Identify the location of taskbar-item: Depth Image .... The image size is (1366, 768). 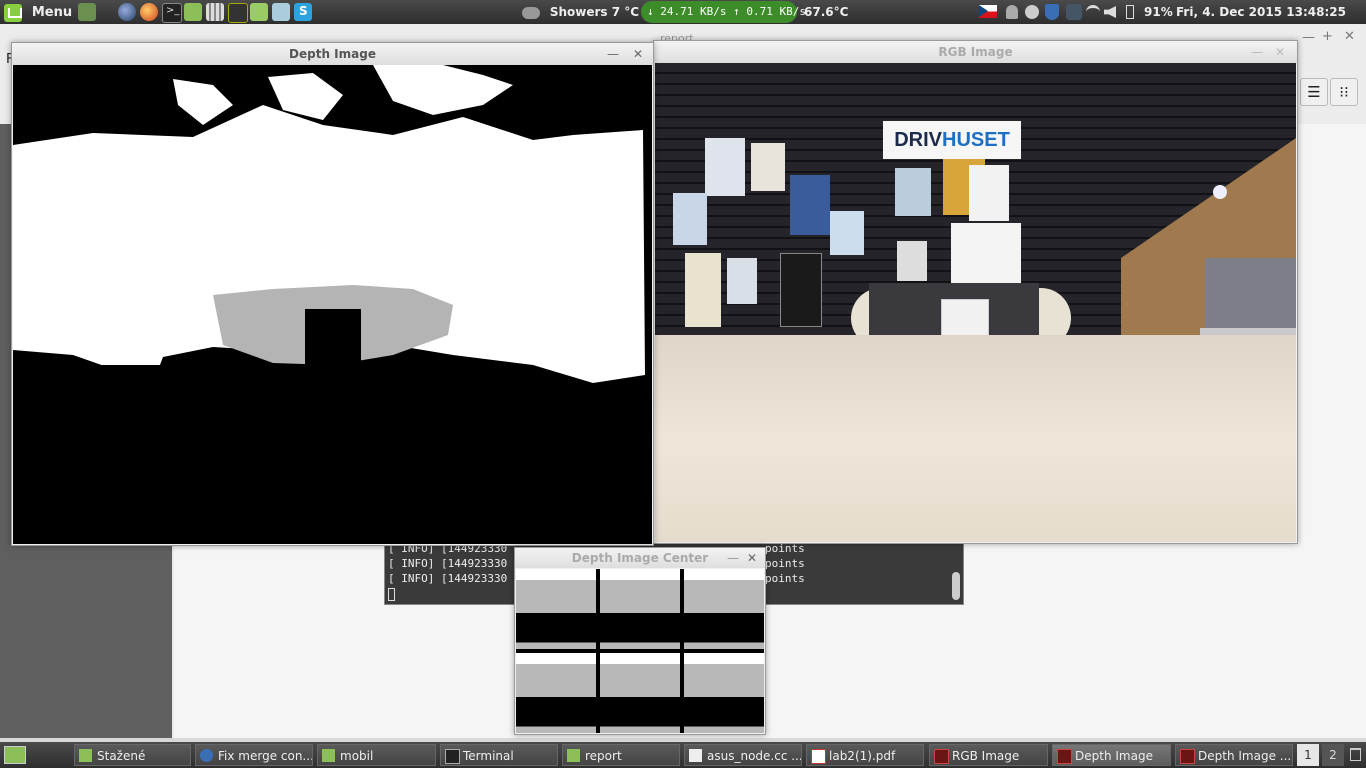
(1234, 755).